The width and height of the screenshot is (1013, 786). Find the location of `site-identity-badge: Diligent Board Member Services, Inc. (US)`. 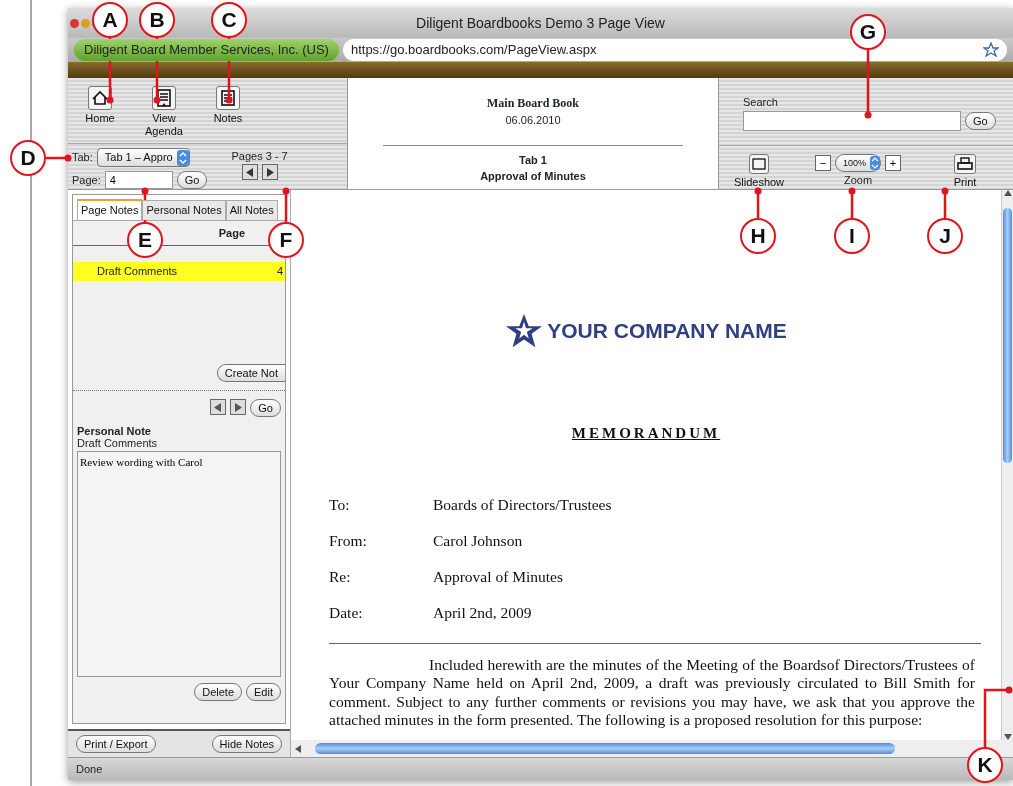

site-identity-badge: Diligent Board Member Services, Inc. (US) is located at coordinates (206, 50).